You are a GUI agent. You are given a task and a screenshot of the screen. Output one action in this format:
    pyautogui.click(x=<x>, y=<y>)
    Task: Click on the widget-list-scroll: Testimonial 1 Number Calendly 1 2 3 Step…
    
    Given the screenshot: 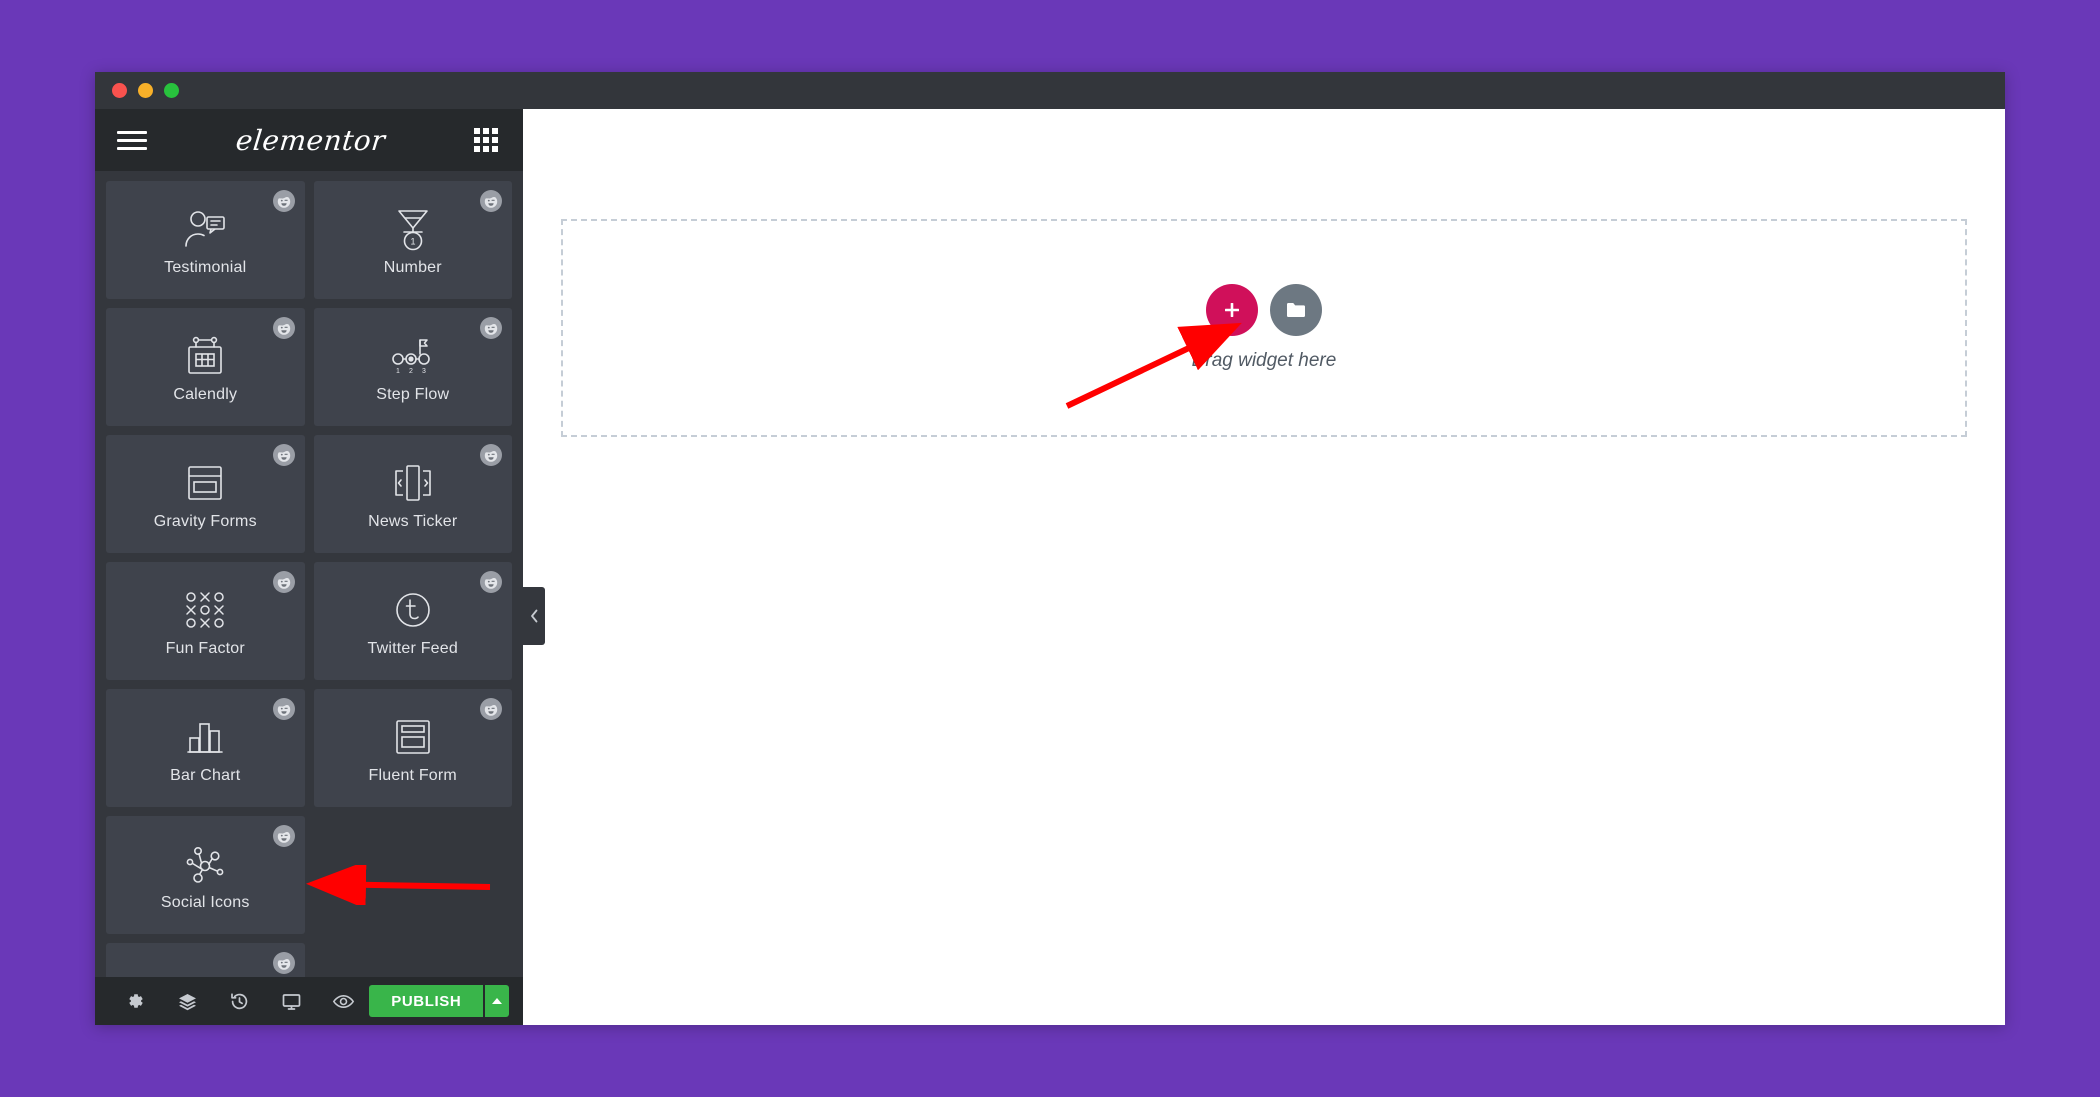 What is the action you would take?
    pyautogui.click(x=309, y=574)
    